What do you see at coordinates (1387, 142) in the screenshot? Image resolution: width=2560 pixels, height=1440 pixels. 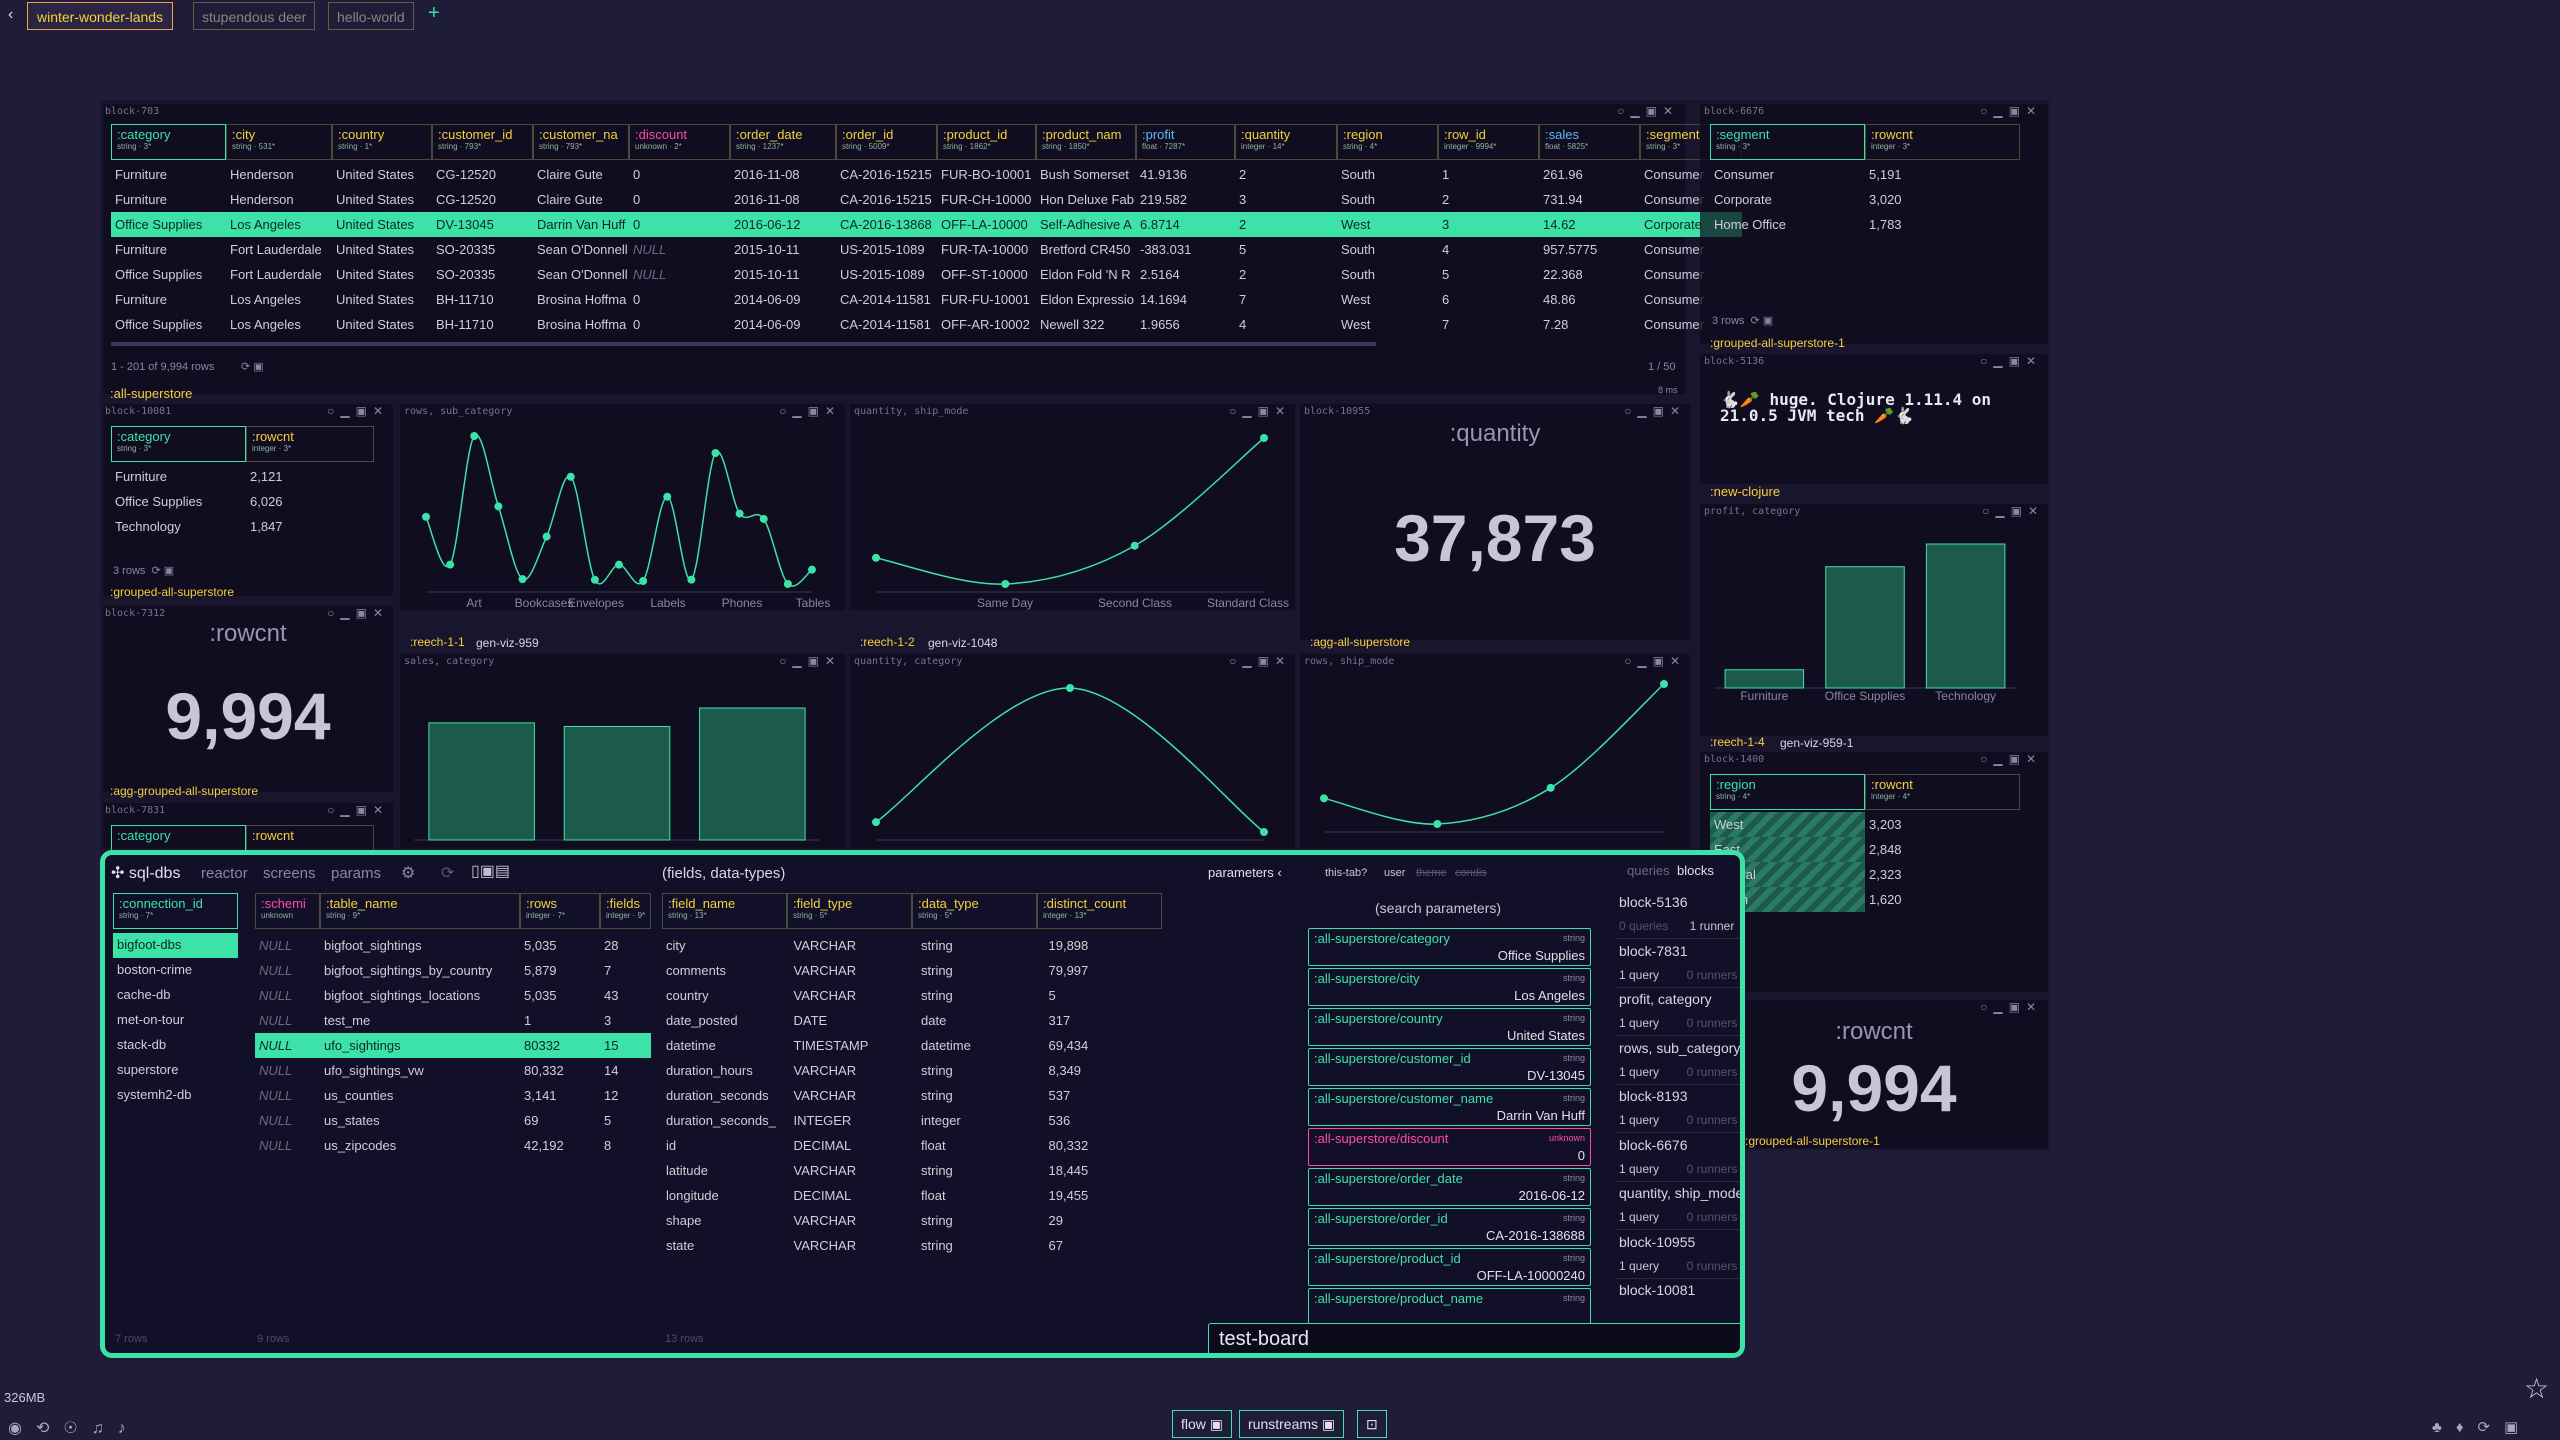 I see `column-header: :region string · 4*` at bounding box center [1387, 142].